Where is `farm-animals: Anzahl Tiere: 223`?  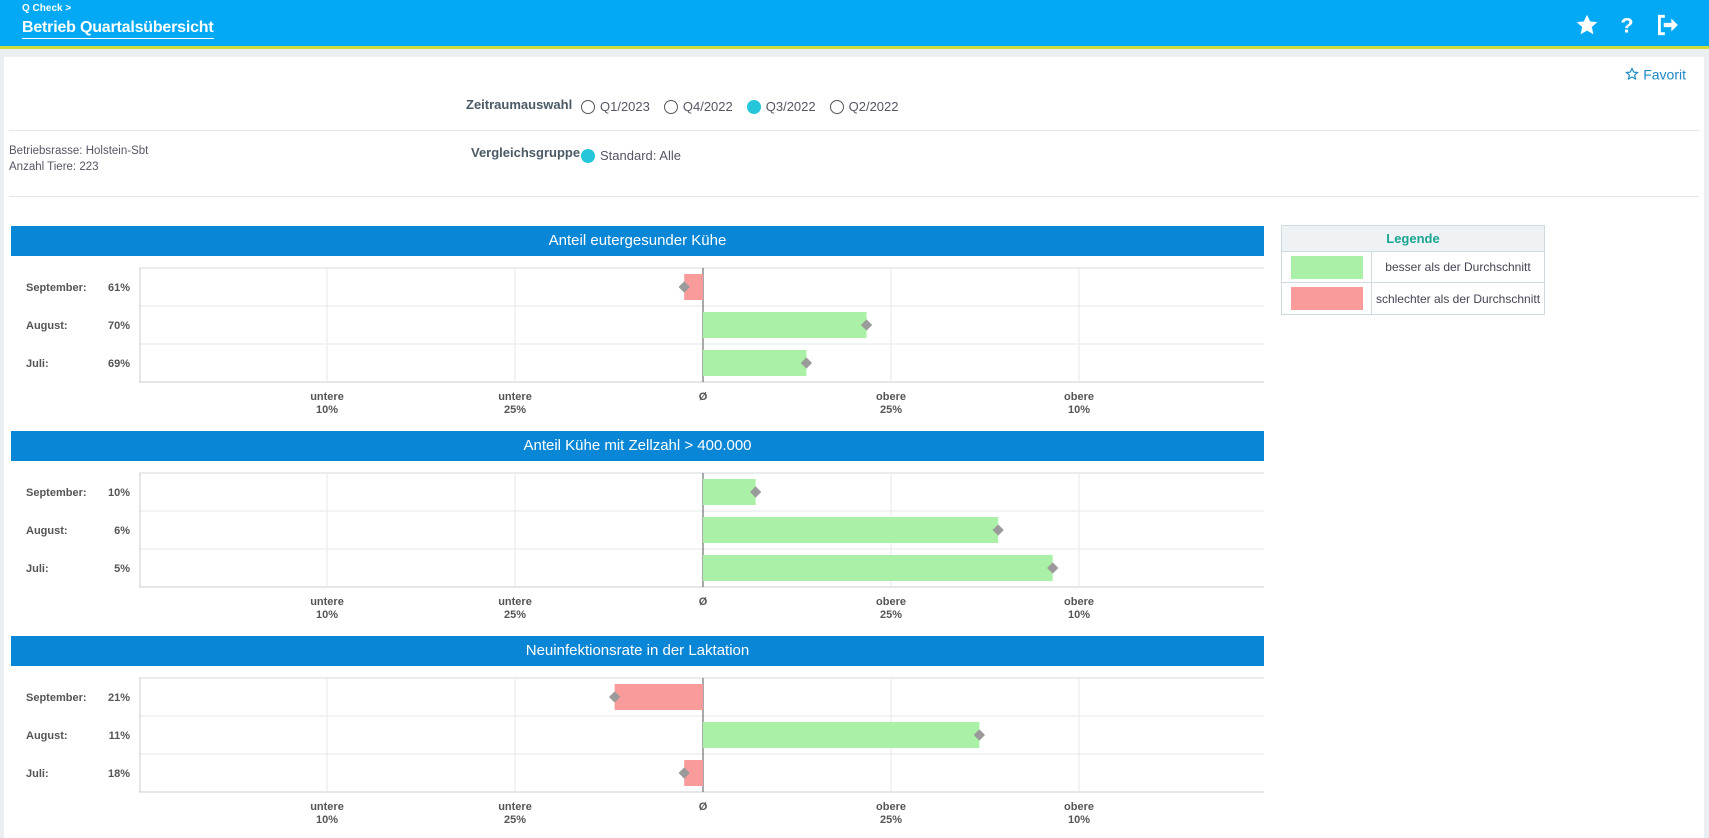 farm-animals: Anzahl Tiere: 223 is located at coordinates (54, 167).